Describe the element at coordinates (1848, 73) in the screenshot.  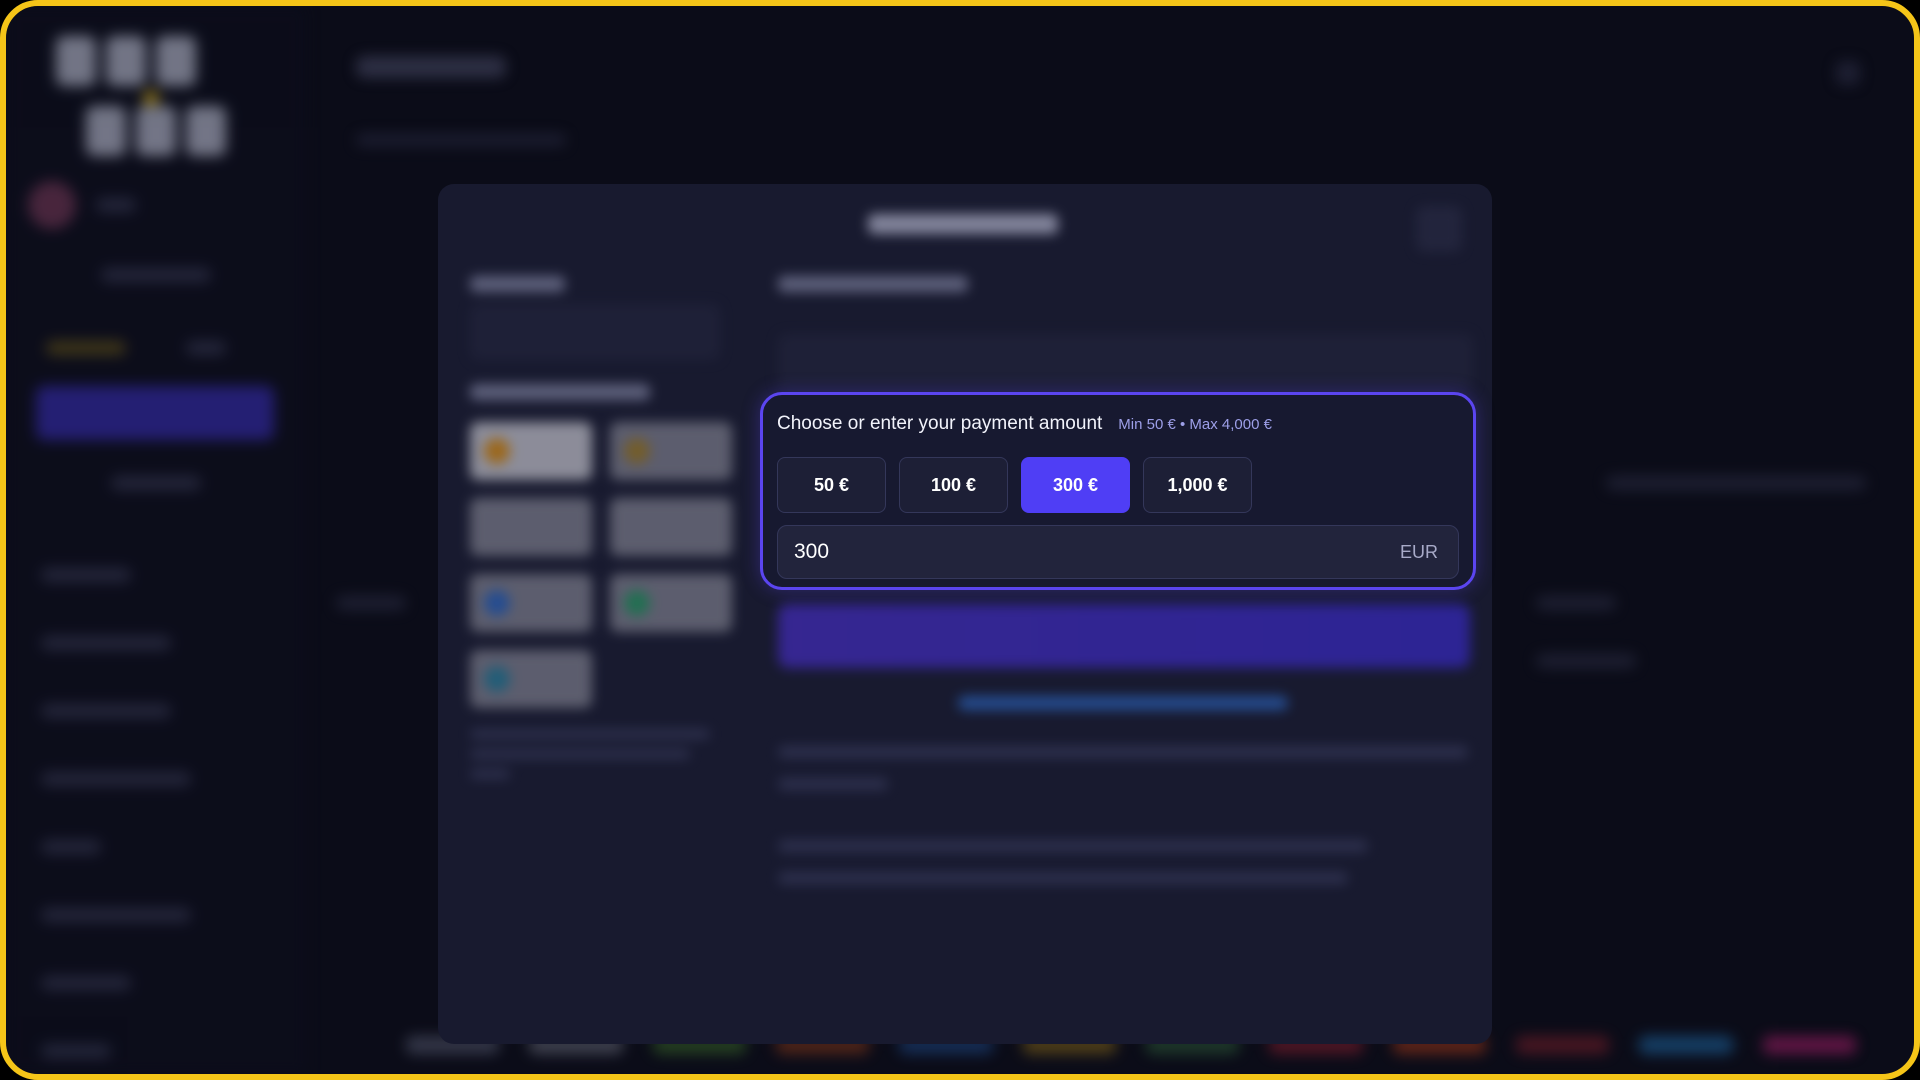
I see `header-icon-placeholder` at that location.